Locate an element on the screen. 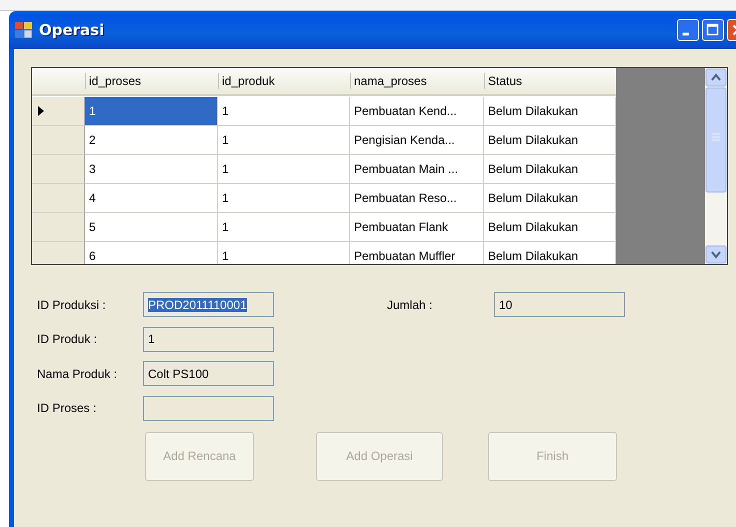  table-cell: 5 is located at coordinates (151, 227).